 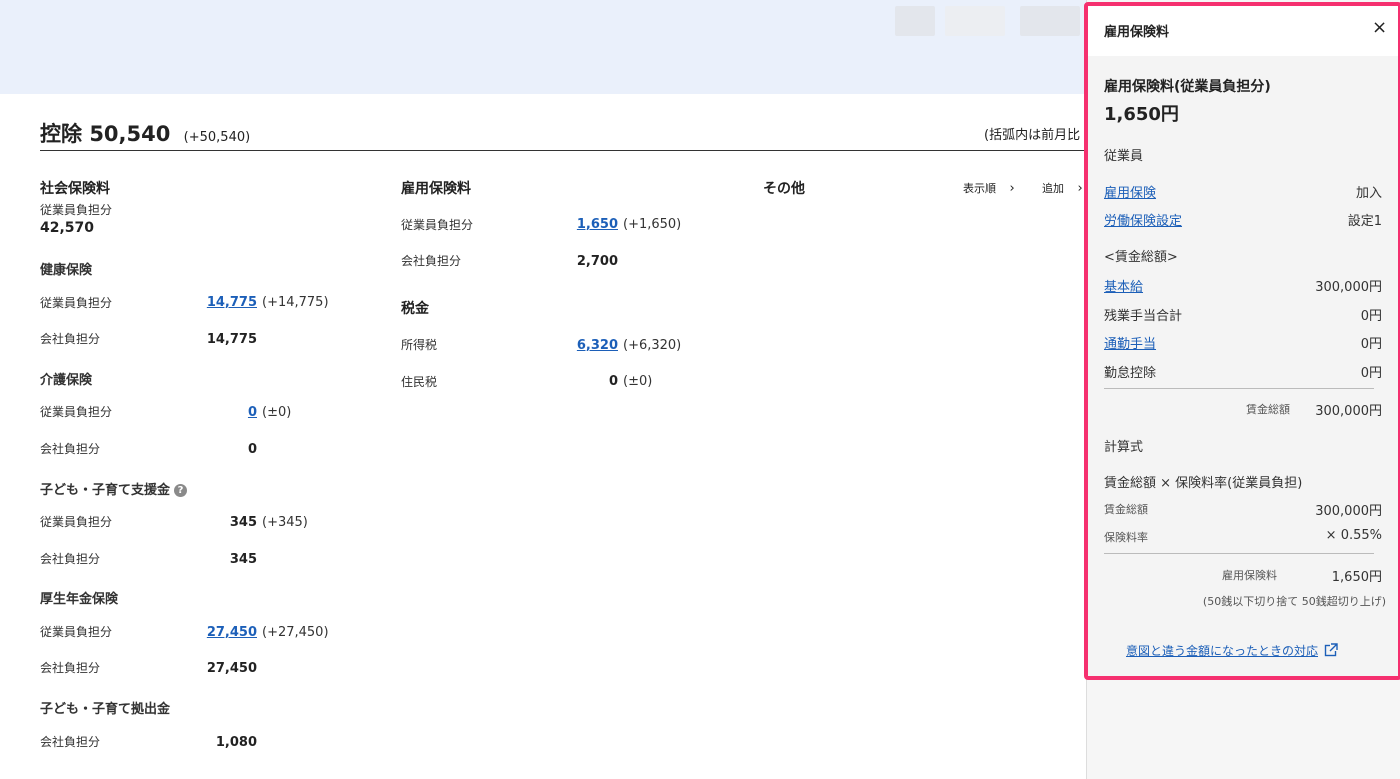 I want to click on commute-allowance-link: 通勤手当, so click(x=1130, y=342).